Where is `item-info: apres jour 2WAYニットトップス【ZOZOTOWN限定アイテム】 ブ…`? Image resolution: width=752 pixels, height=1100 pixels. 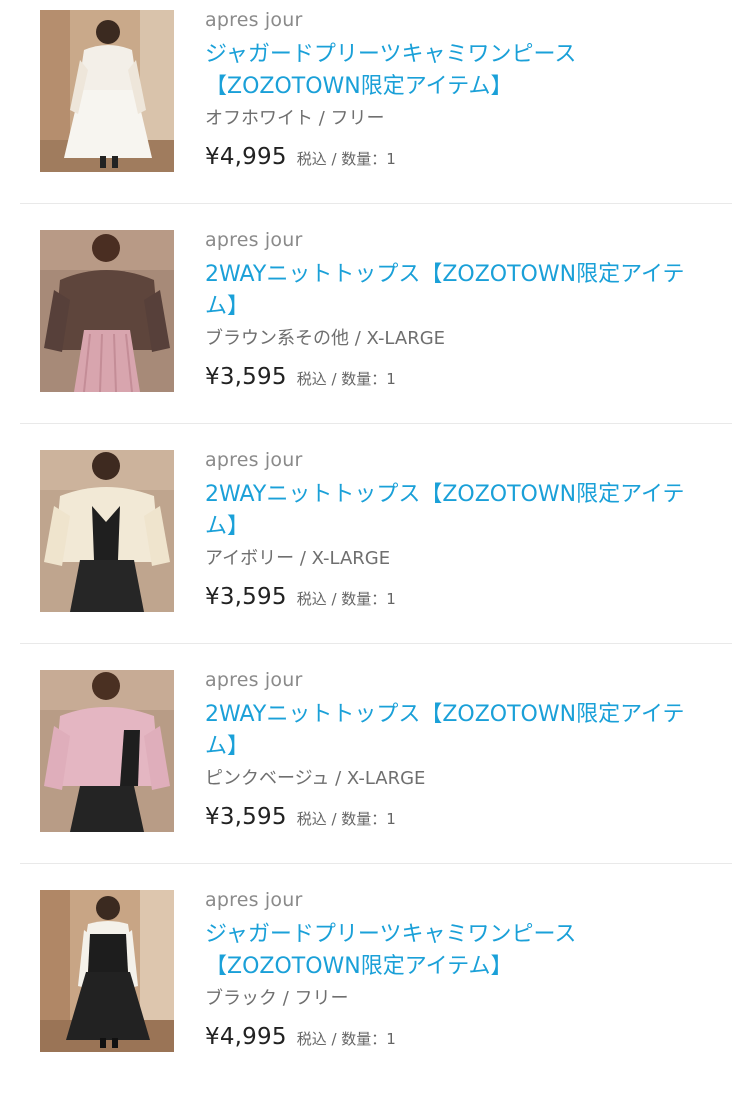
item-info: apres jour 2WAYニットトップス【ZOZOTOWN限定アイテム】 ブ… is located at coordinates (468, 310).